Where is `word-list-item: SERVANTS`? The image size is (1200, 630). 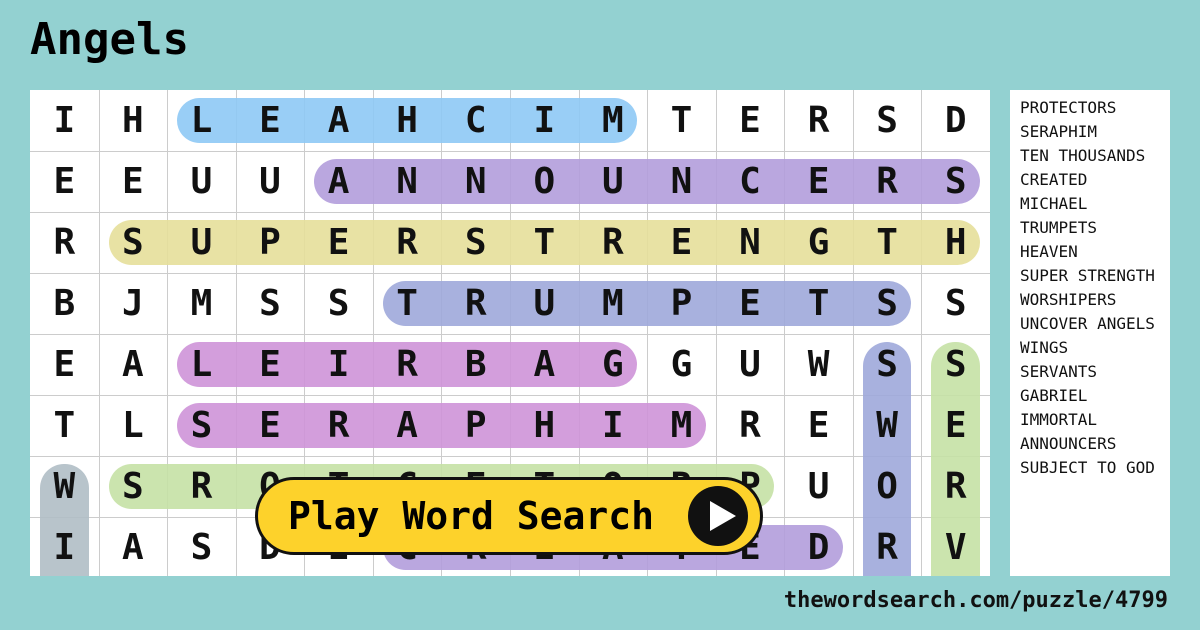 word-list-item: SERVANTS is located at coordinates (1059, 371).